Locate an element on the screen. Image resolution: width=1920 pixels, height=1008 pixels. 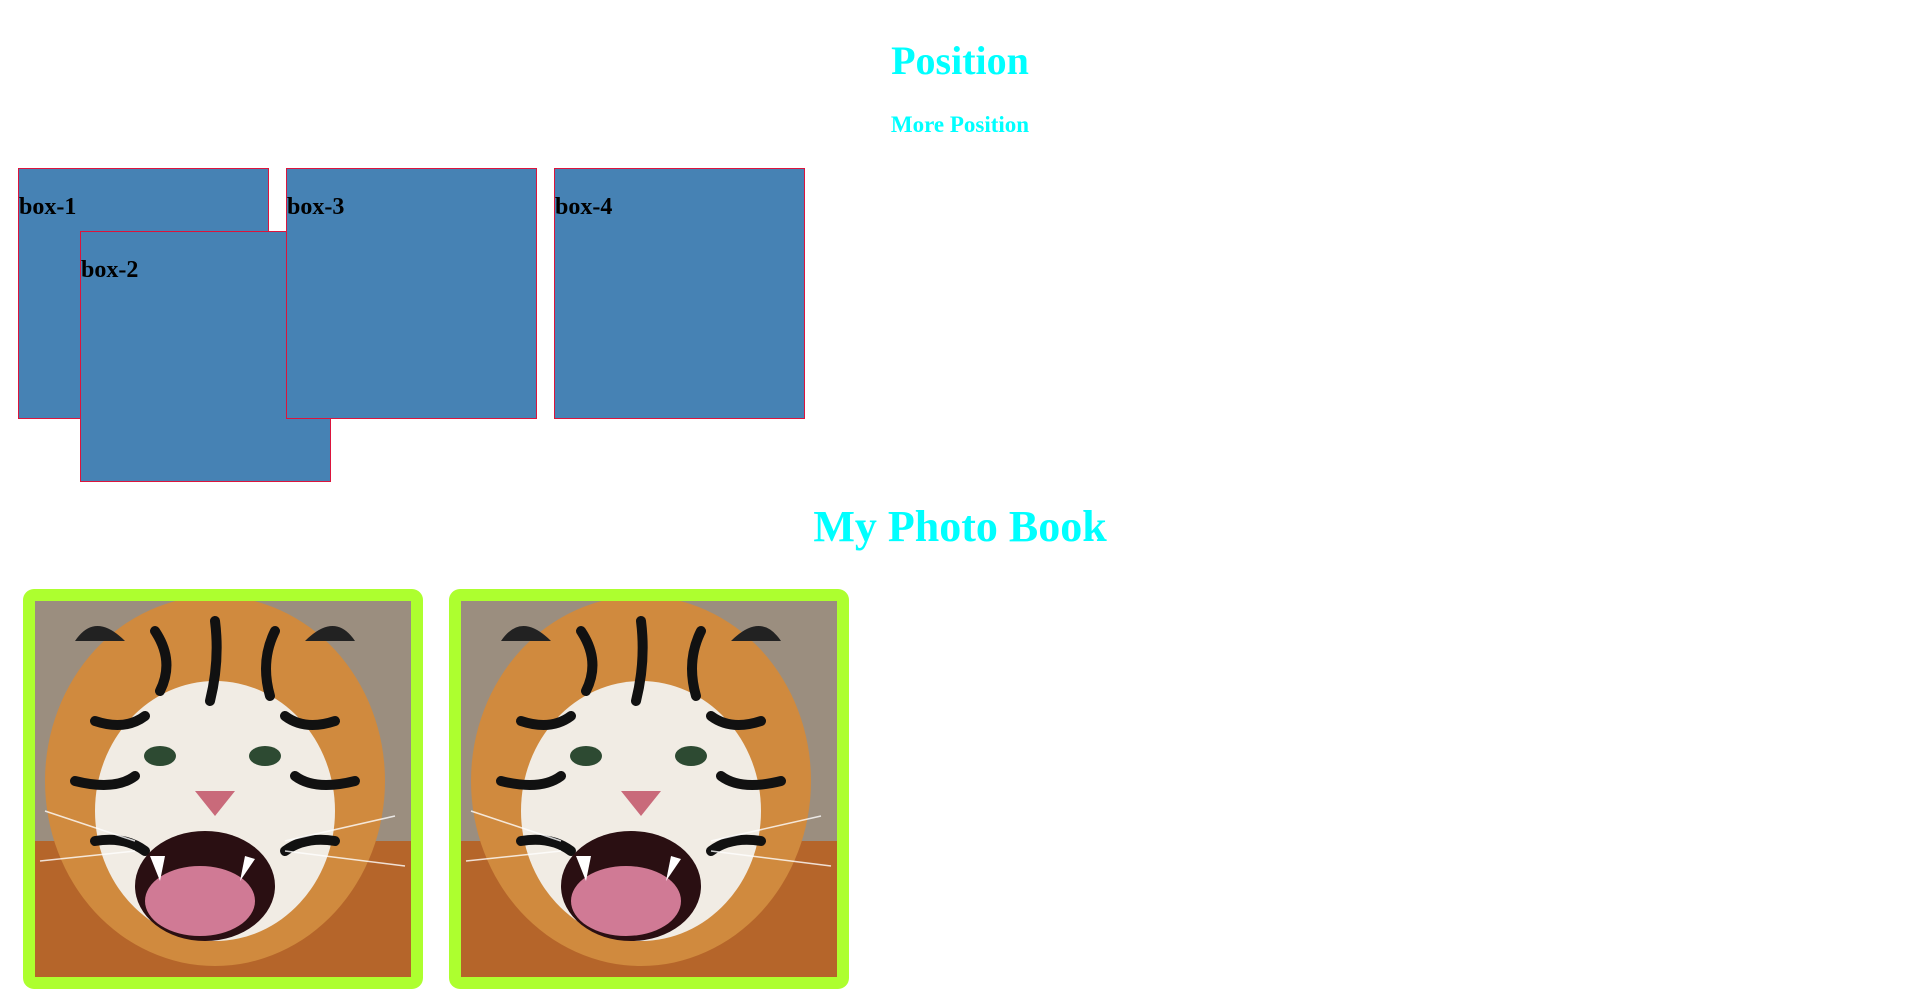
box-1-label: box-1 is located at coordinates (48, 207).